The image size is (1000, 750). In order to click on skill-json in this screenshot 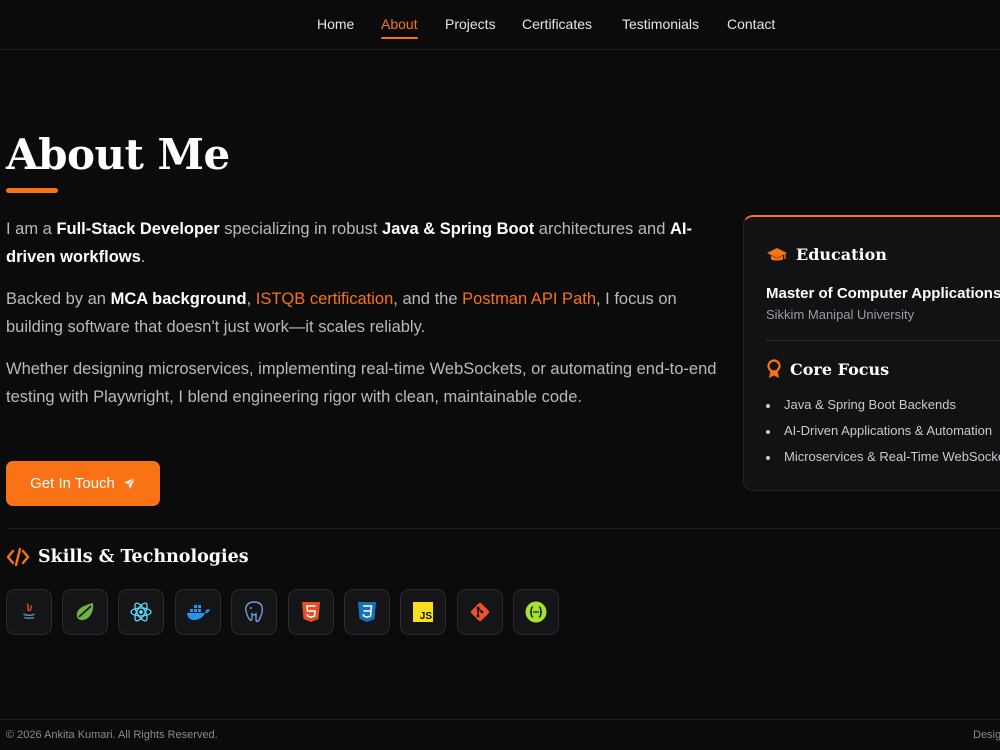, I will do `click(536, 612)`.